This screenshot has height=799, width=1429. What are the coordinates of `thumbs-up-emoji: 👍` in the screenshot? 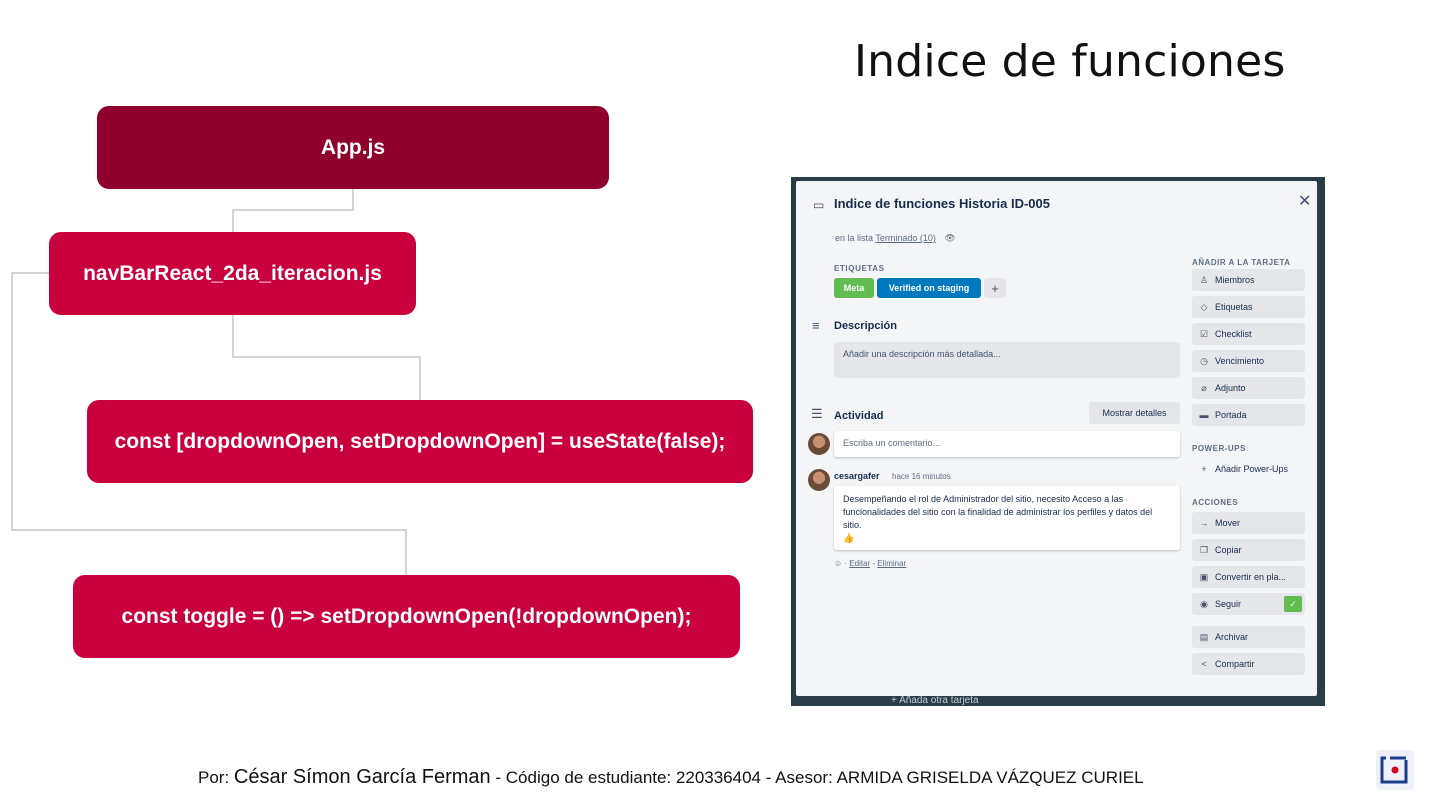 It's located at (849, 538).